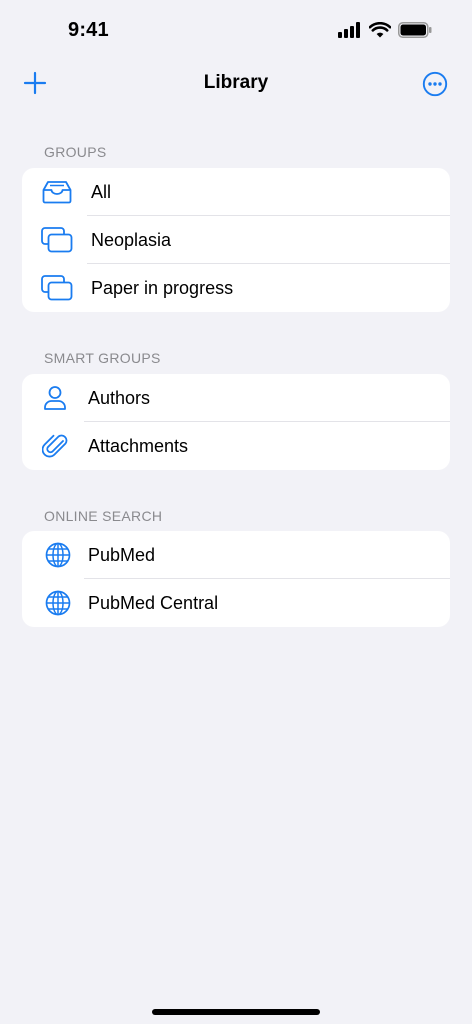  I want to click on list-item-label: PubMed Central, so click(153, 603).